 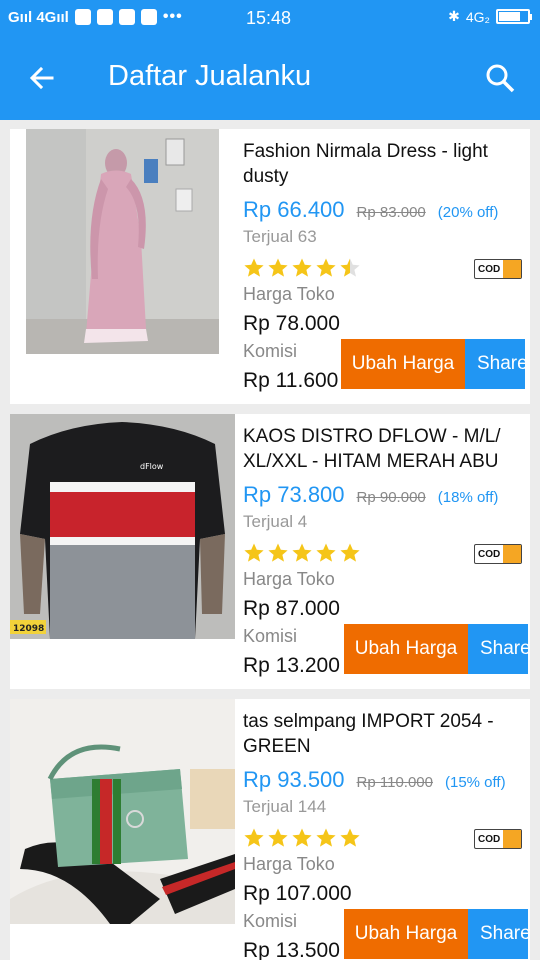 I want to click on product-name: tas selmpang IMPORT 2054 - GREEN, so click(x=383, y=734).